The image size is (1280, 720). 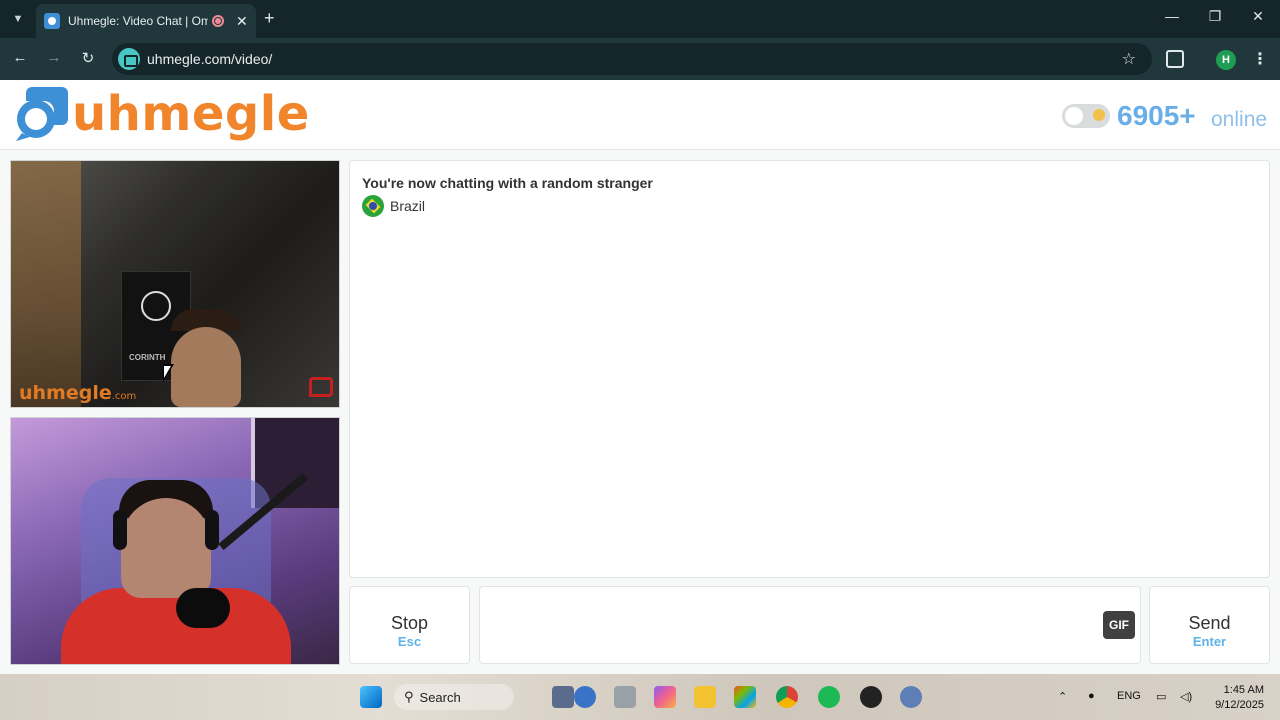 What do you see at coordinates (665, 697) in the screenshot?
I see `paint-app-icon` at bounding box center [665, 697].